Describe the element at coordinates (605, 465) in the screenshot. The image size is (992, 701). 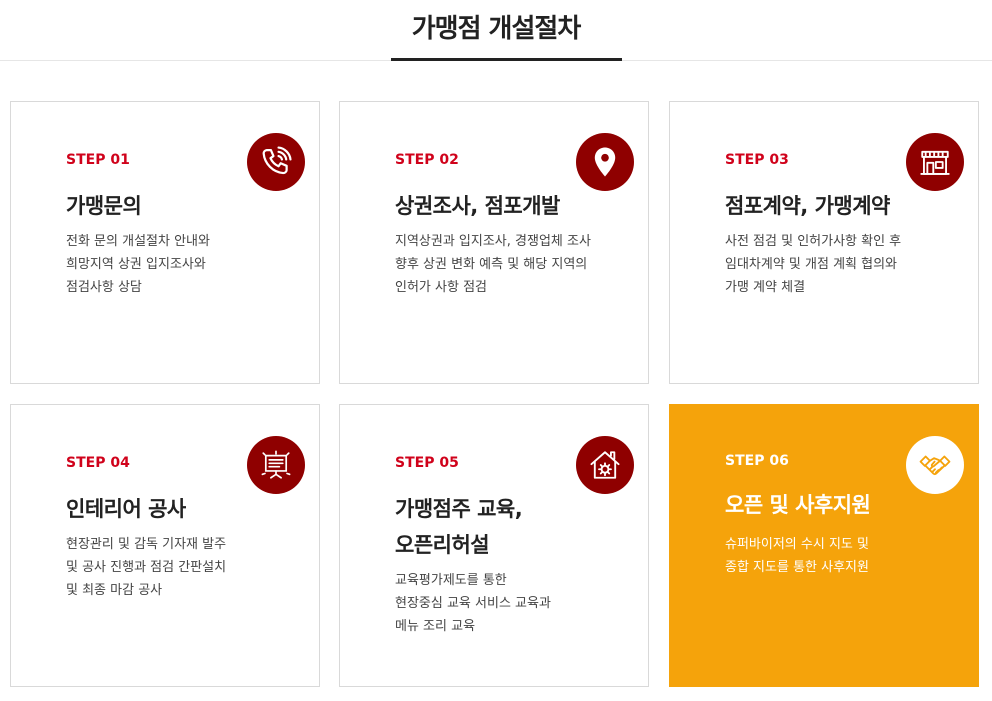
I see `house-gear-icon` at that location.